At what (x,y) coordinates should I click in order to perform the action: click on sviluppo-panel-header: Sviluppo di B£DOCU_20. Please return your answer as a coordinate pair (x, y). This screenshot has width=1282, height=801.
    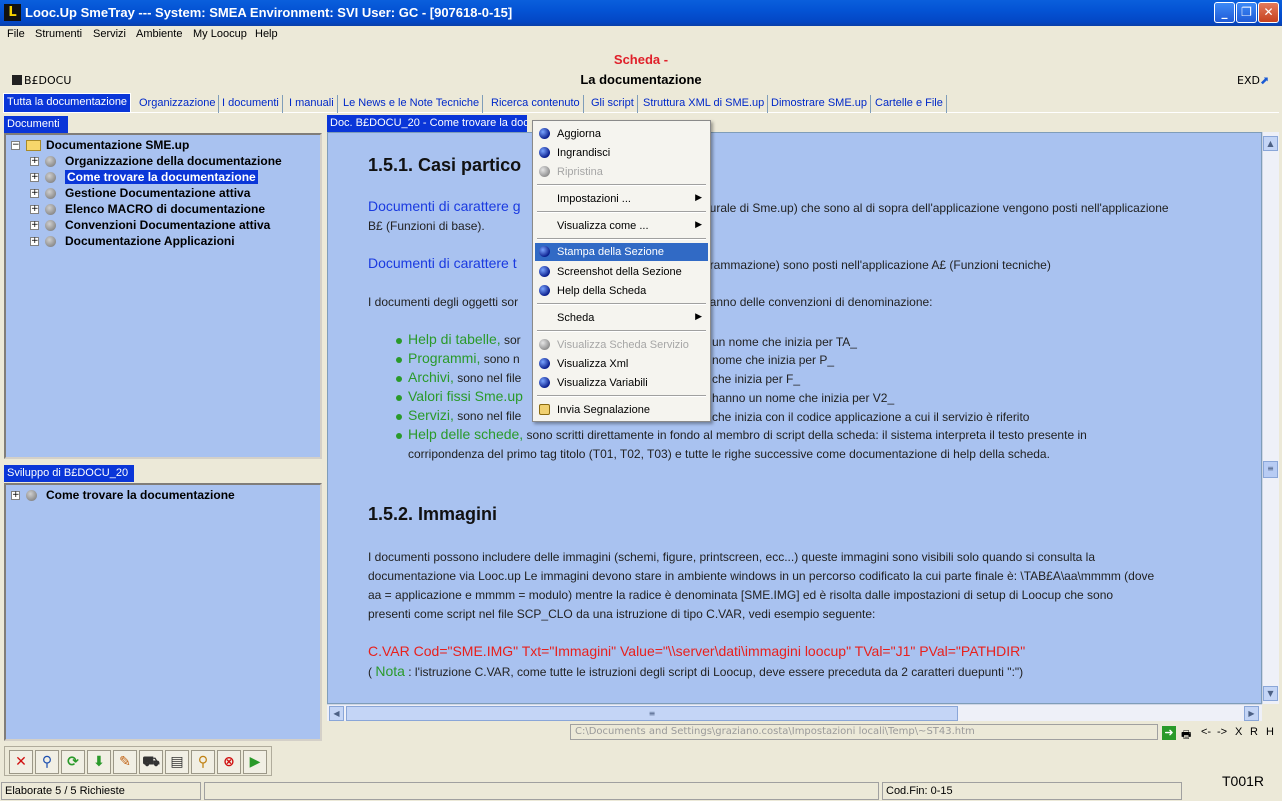
    Looking at the image, I should click on (69, 473).